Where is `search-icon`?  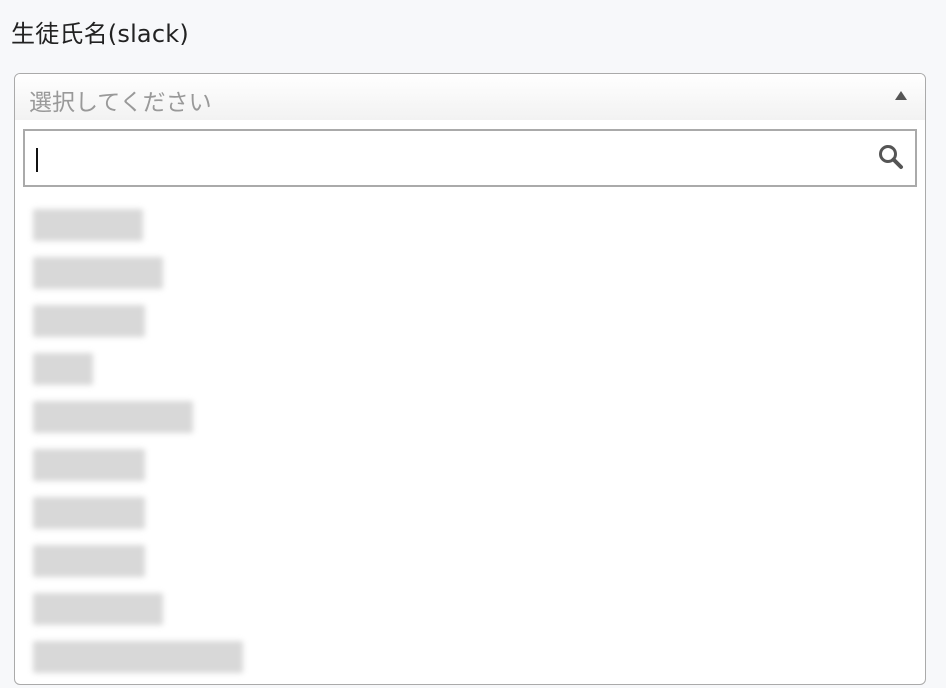 search-icon is located at coordinates (891, 157).